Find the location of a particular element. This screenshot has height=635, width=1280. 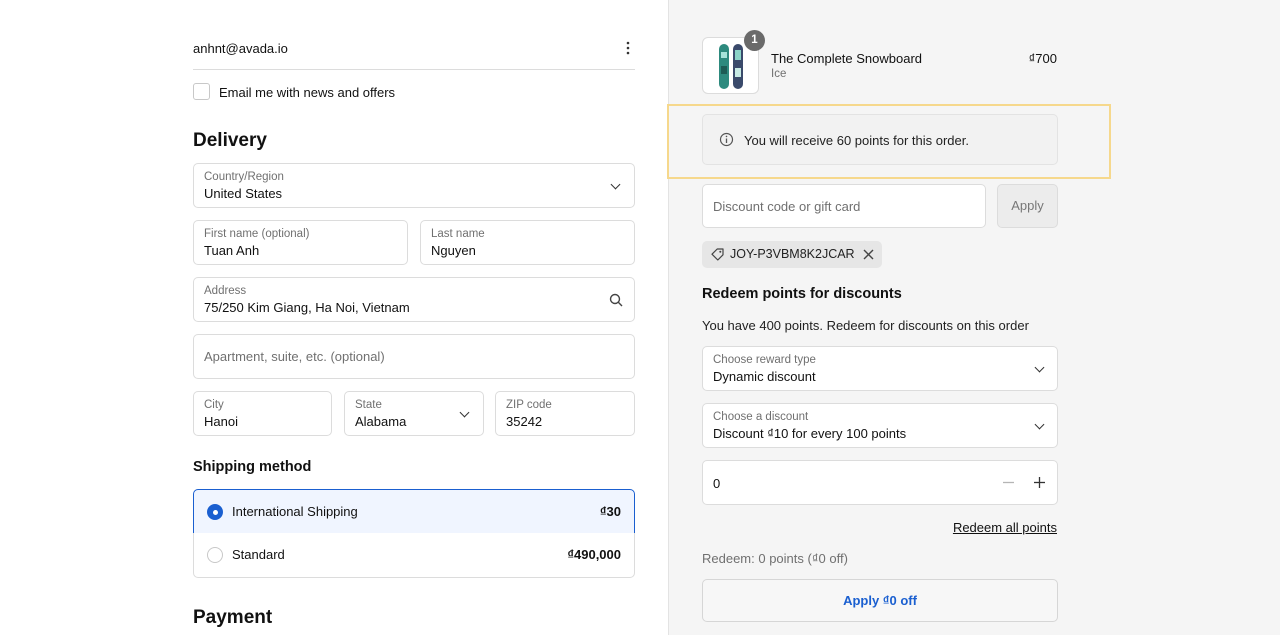

payment-title: Payment is located at coordinates (233, 617).